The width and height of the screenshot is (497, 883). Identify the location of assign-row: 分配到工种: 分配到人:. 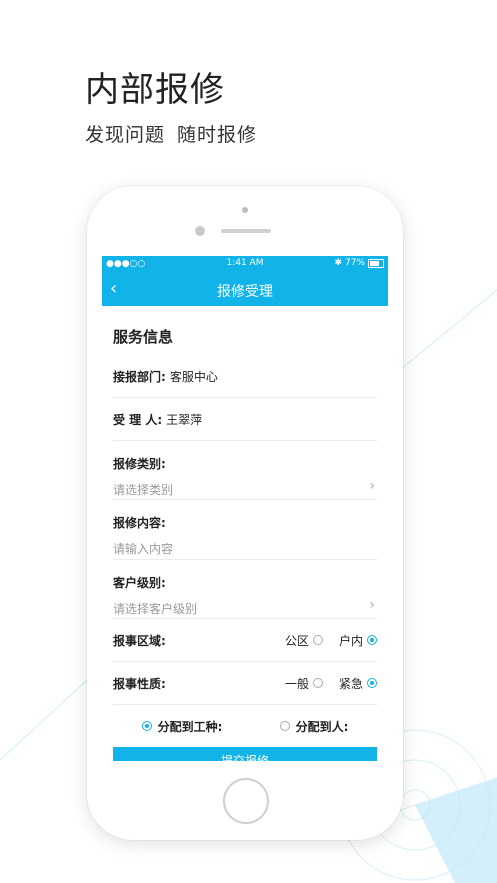
(245, 726).